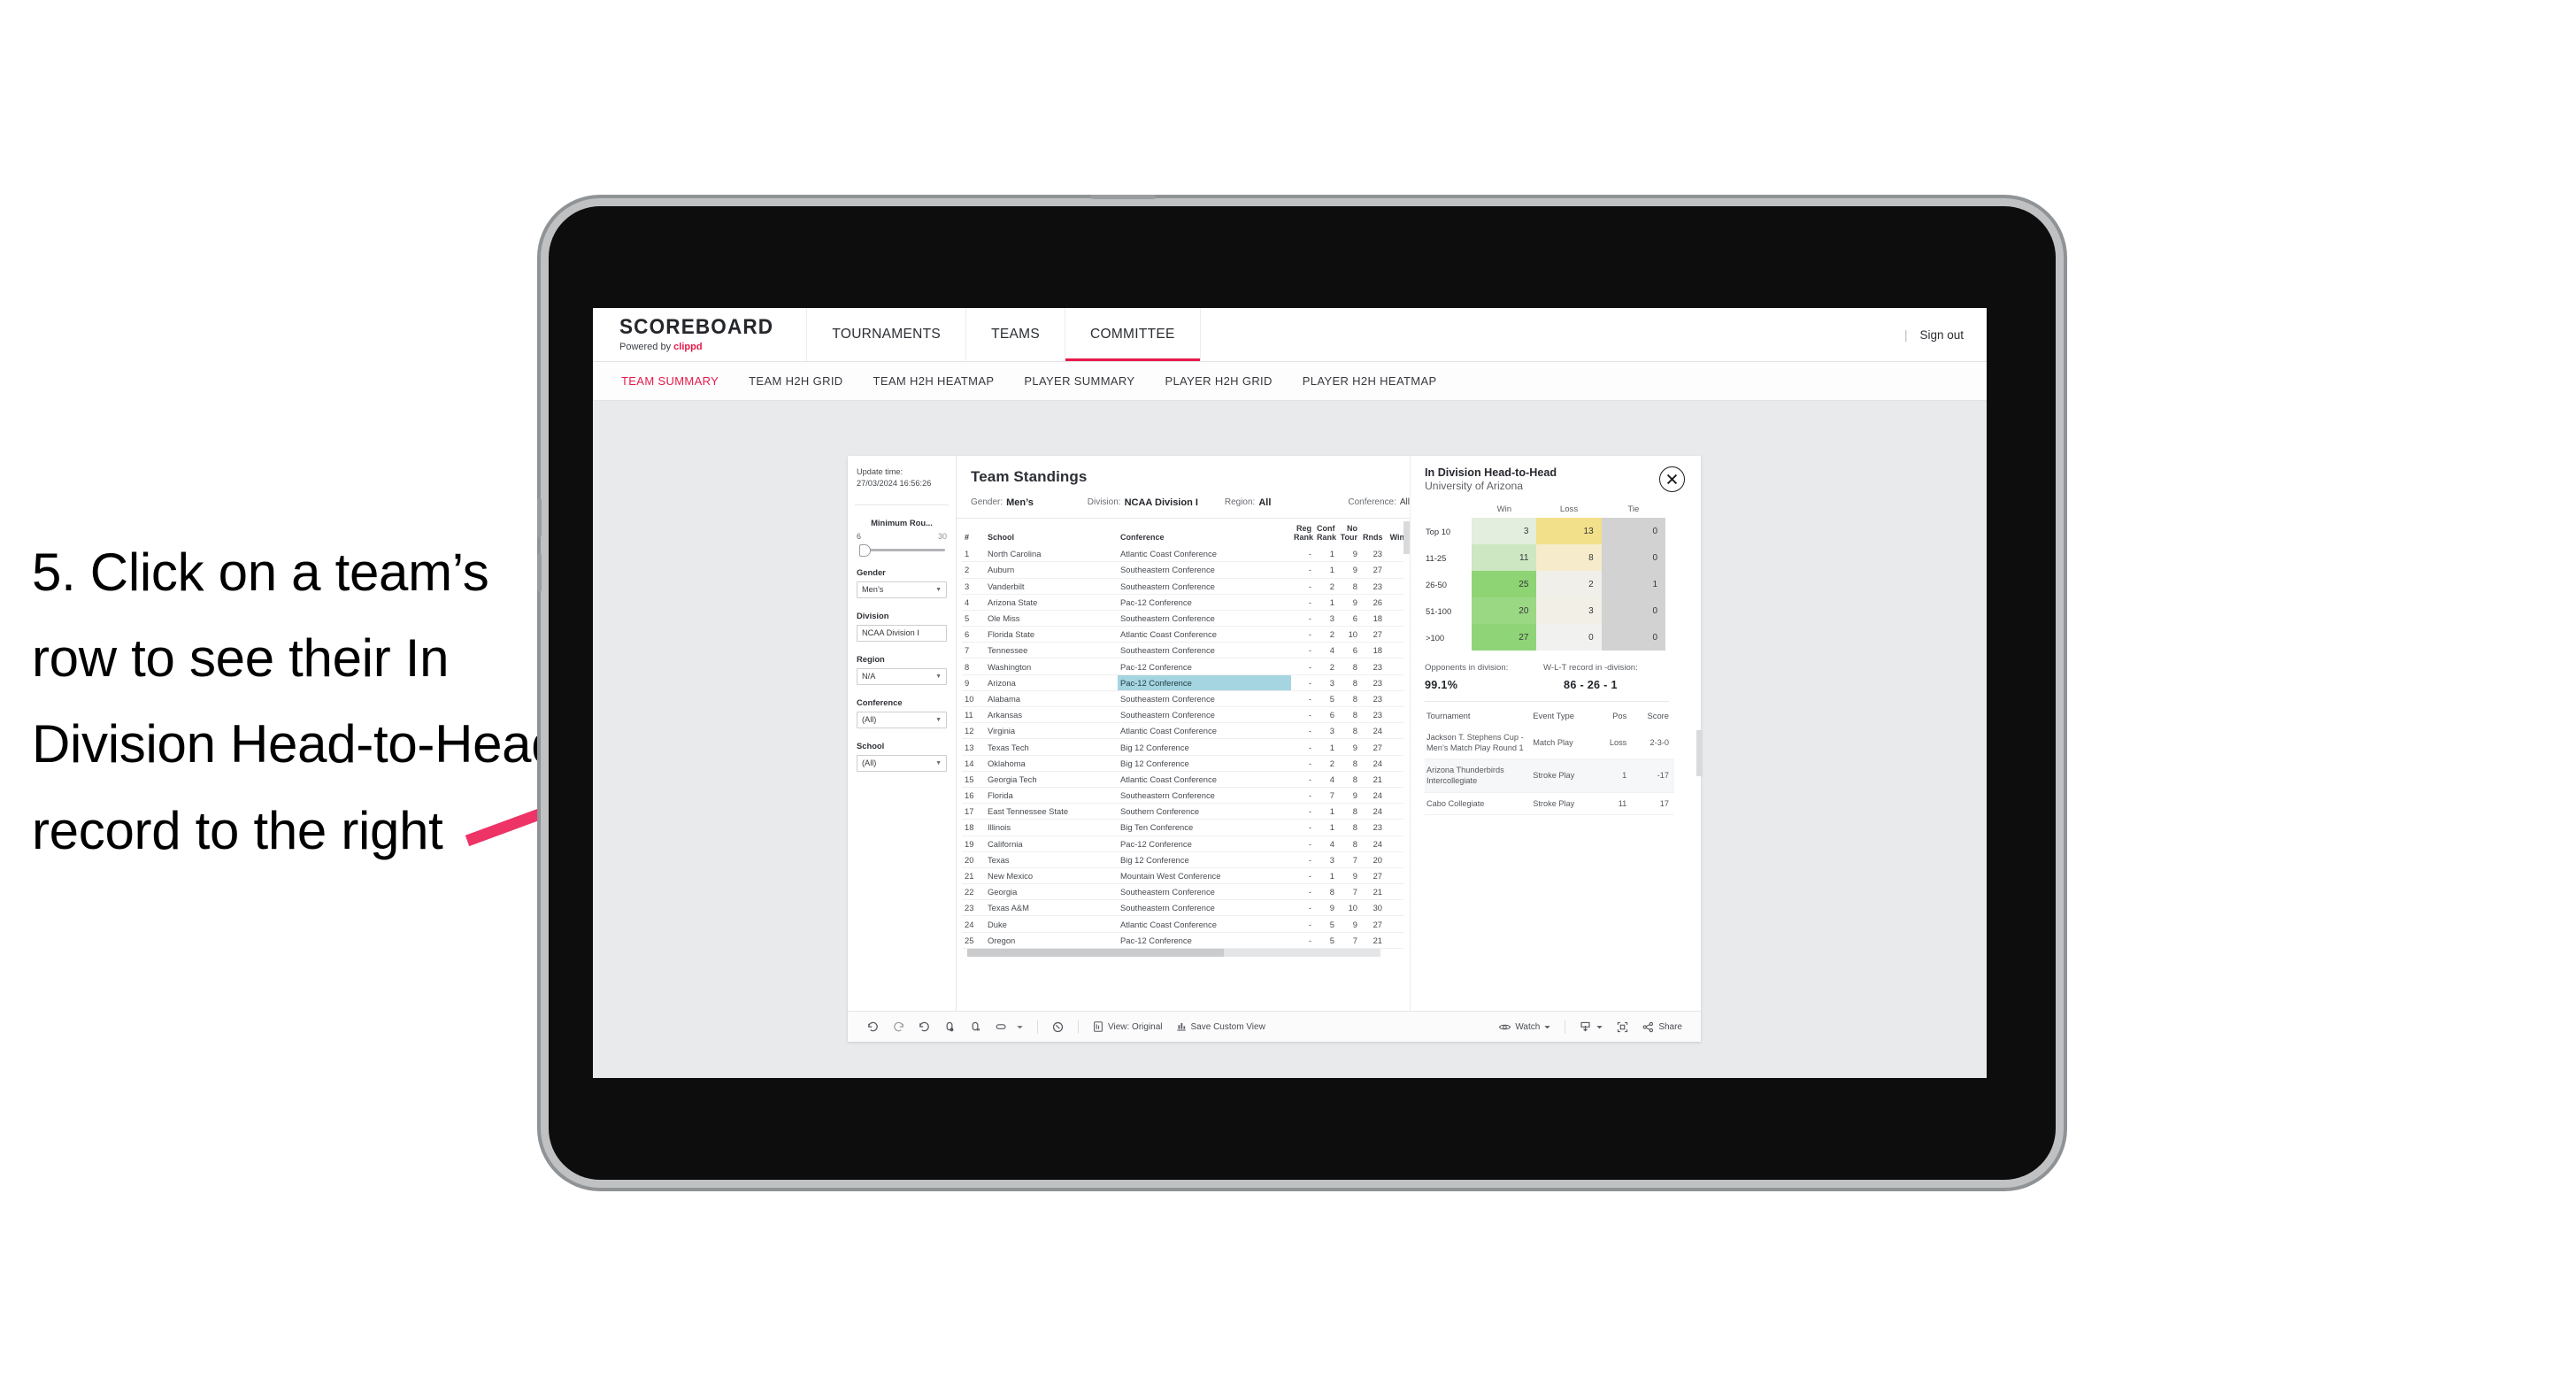 This screenshot has height=1386, width=2576. Describe the element at coordinates (795, 381) in the screenshot. I see `tab-team-h2h-grid: TEAM H2H GRID` at that location.